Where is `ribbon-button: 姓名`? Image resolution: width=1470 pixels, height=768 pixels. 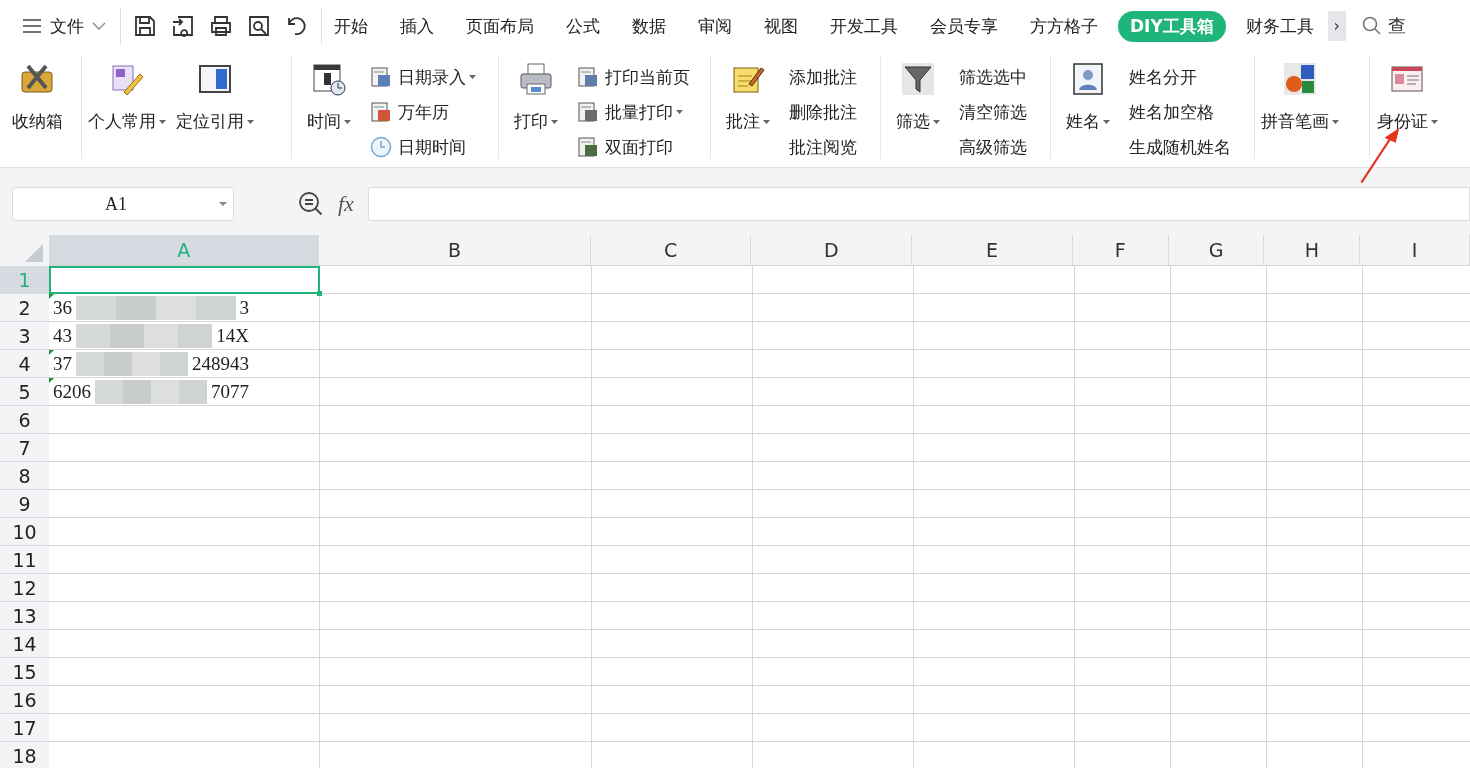
ribbon-button: 姓名 is located at coordinates (1087, 107).